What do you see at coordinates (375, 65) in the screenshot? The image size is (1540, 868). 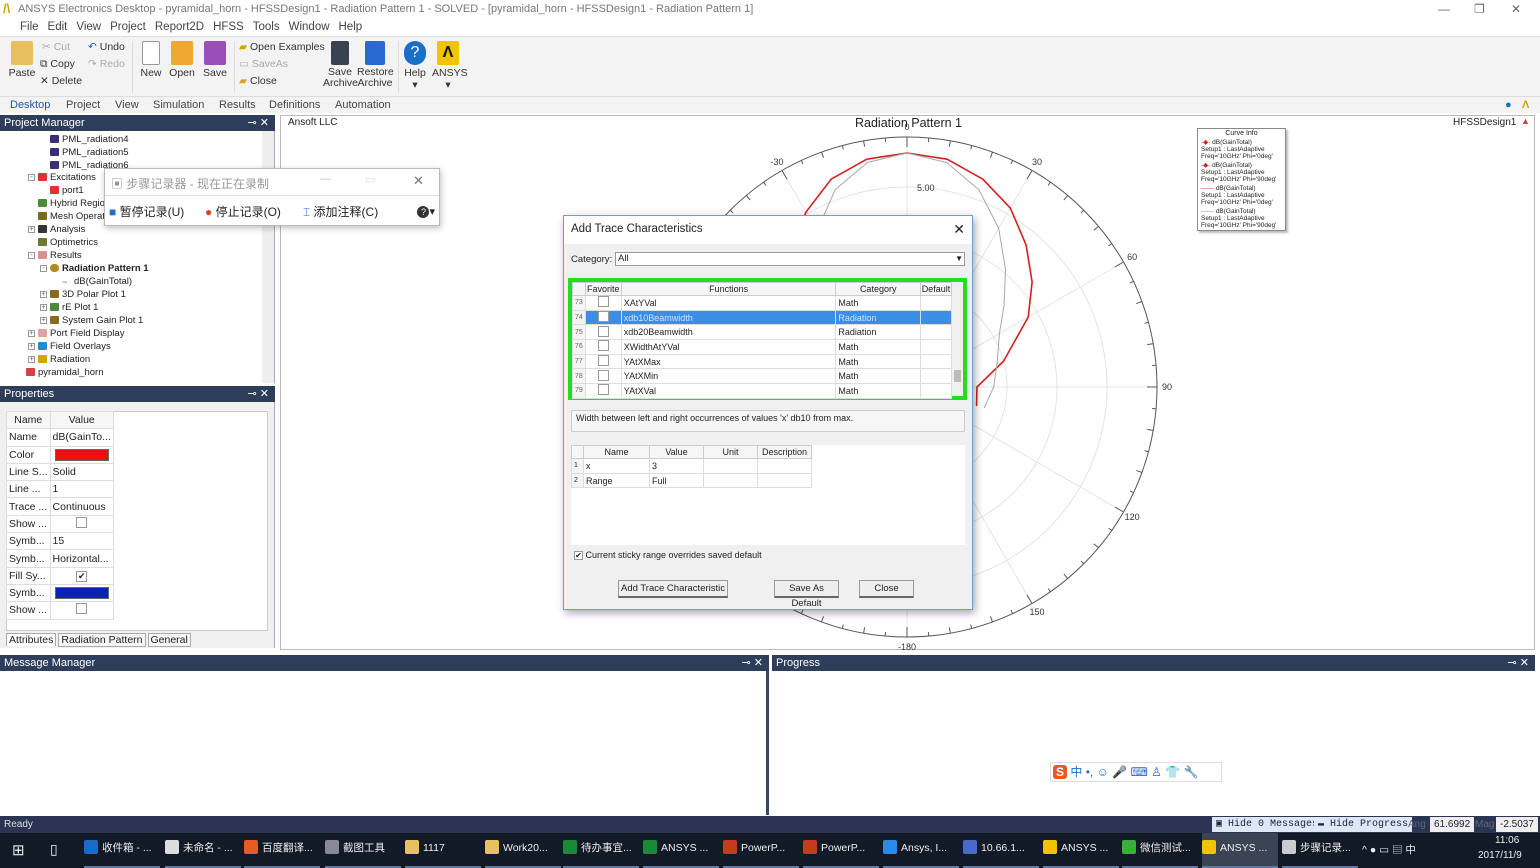 I see `restore-archive-button: Restore Archive` at bounding box center [375, 65].